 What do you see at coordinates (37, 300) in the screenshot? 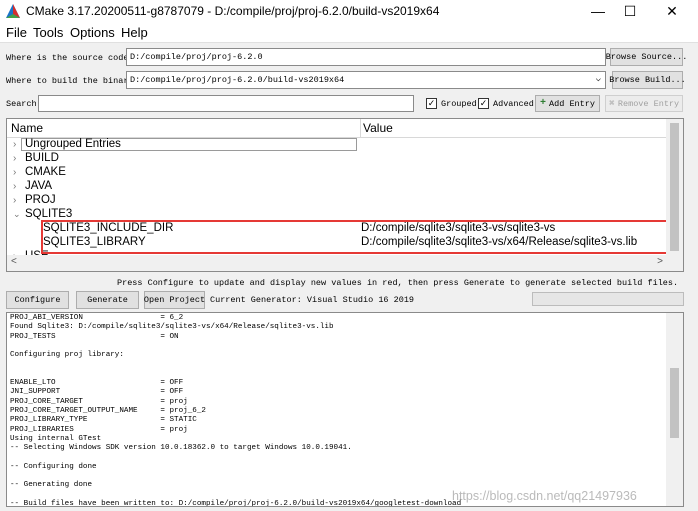
I see `configure-button: Configure` at bounding box center [37, 300].